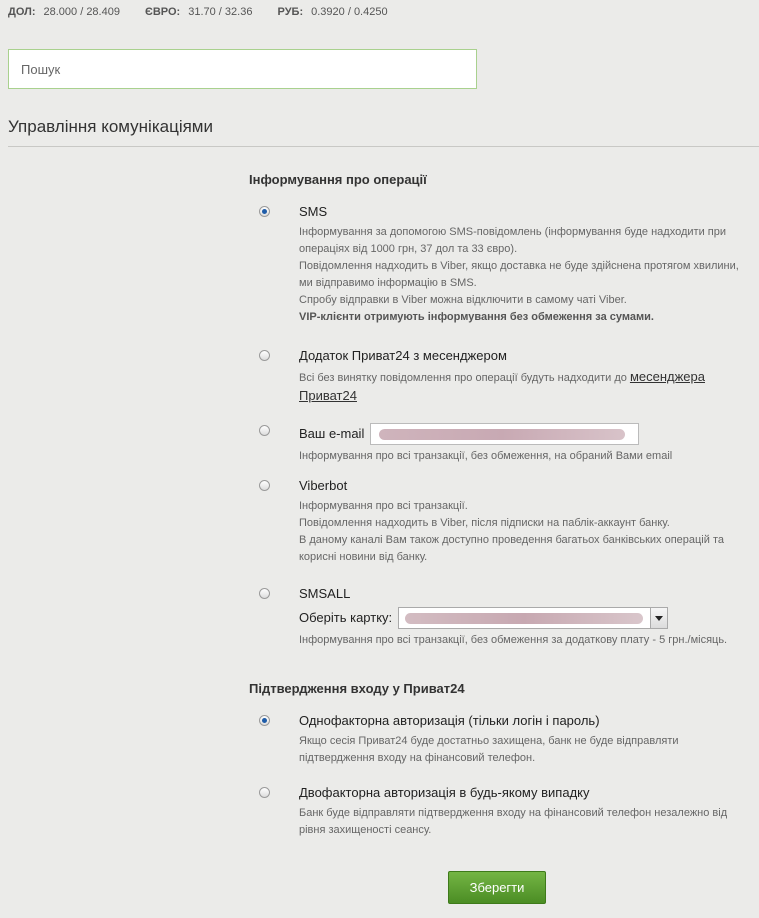 The height and width of the screenshot is (918, 759). I want to click on option-email-label: Ваш e-mail, so click(332, 433).